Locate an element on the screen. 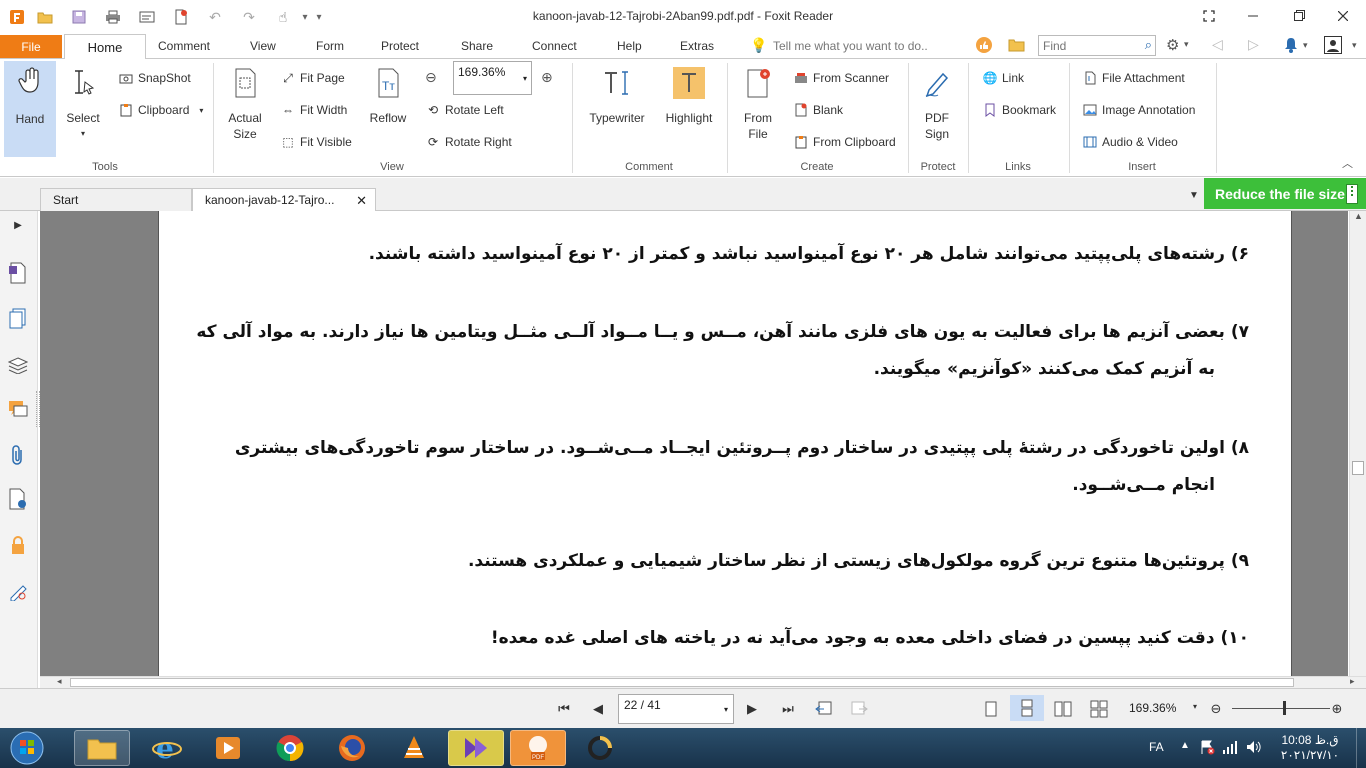 This screenshot has width=1366, height=768. reduce-file-size-banner: Reduce the file size is located at coordinates (1285, 193).